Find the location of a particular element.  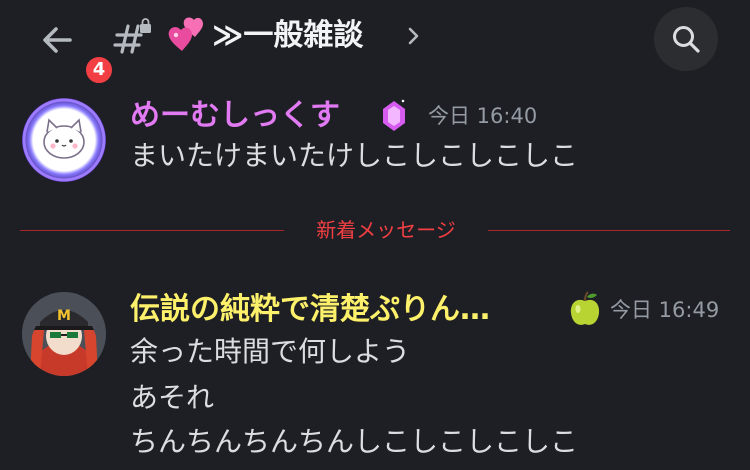

two-hearts-emoji is located at coordinates (187, 36).